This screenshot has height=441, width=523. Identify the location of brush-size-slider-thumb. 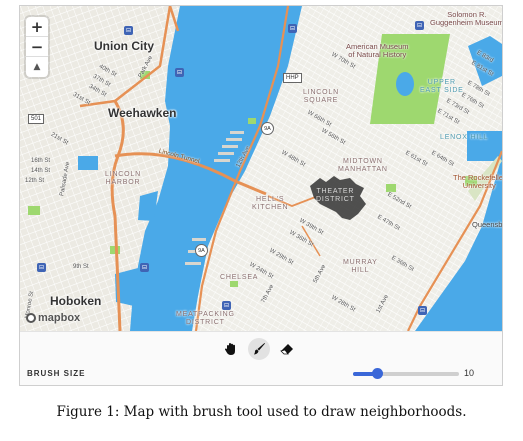
(378, 373).